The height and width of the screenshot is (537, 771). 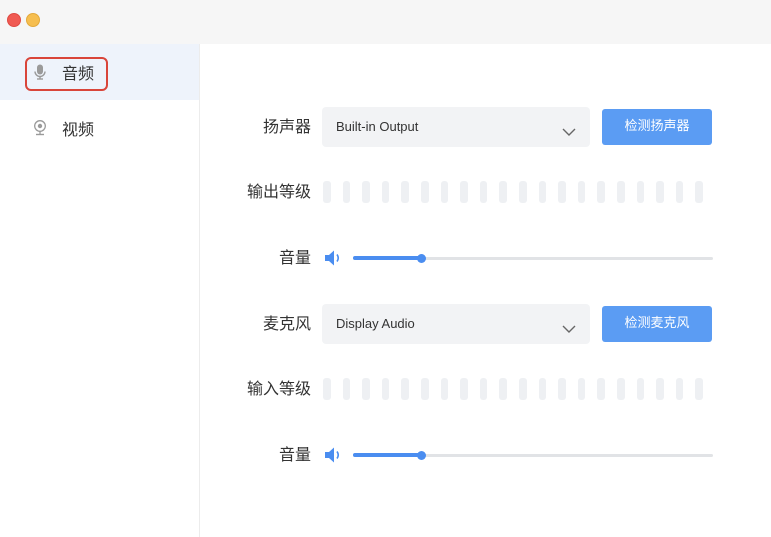 I want to click on microphone-volume-slider, so click(x=533, y=455).